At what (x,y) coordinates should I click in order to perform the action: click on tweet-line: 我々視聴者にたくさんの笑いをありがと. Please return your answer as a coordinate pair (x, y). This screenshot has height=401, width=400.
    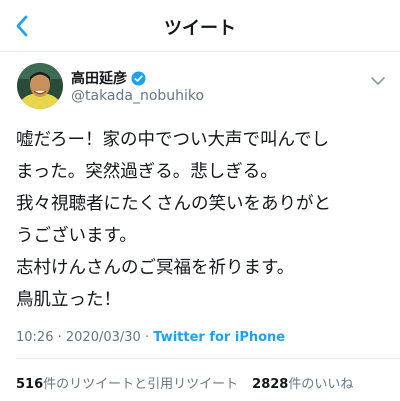
    Looking at the image, I should click on (173, 204).